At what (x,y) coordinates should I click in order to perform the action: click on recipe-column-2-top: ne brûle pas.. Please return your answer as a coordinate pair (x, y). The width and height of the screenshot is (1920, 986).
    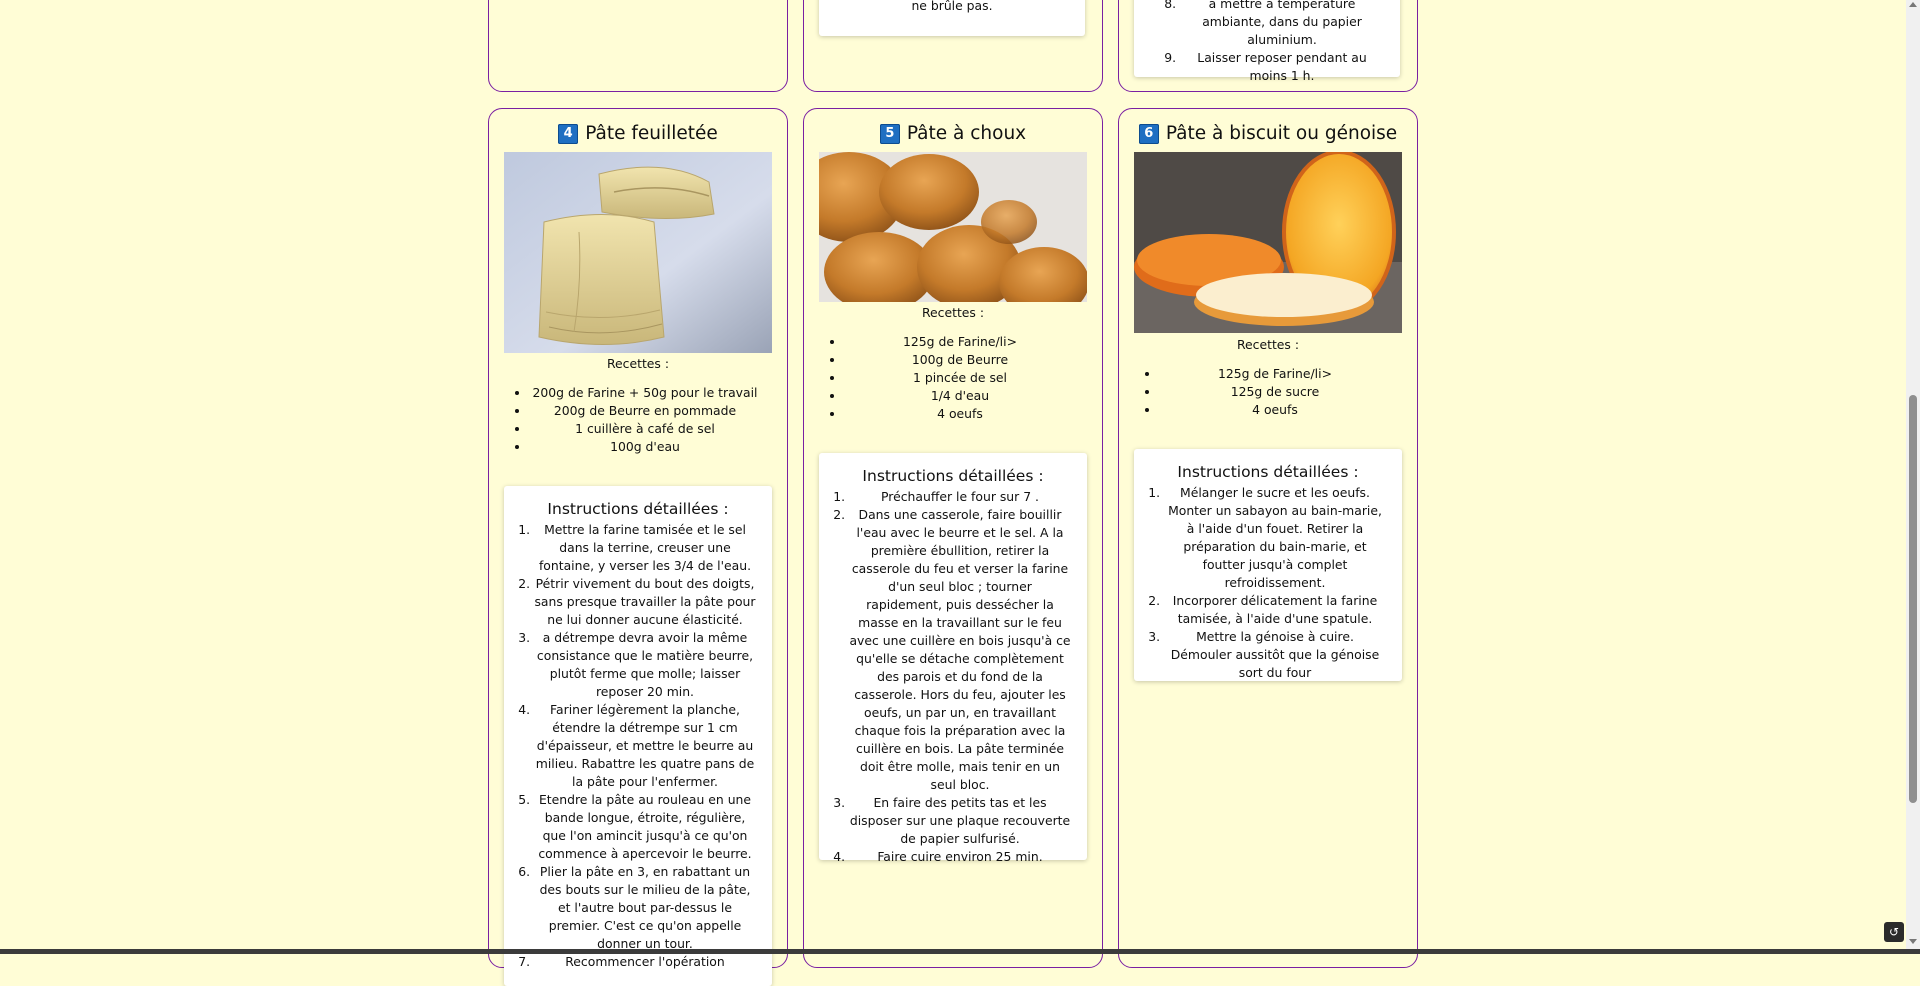
    Looking at the image, I should click on (953, 46).